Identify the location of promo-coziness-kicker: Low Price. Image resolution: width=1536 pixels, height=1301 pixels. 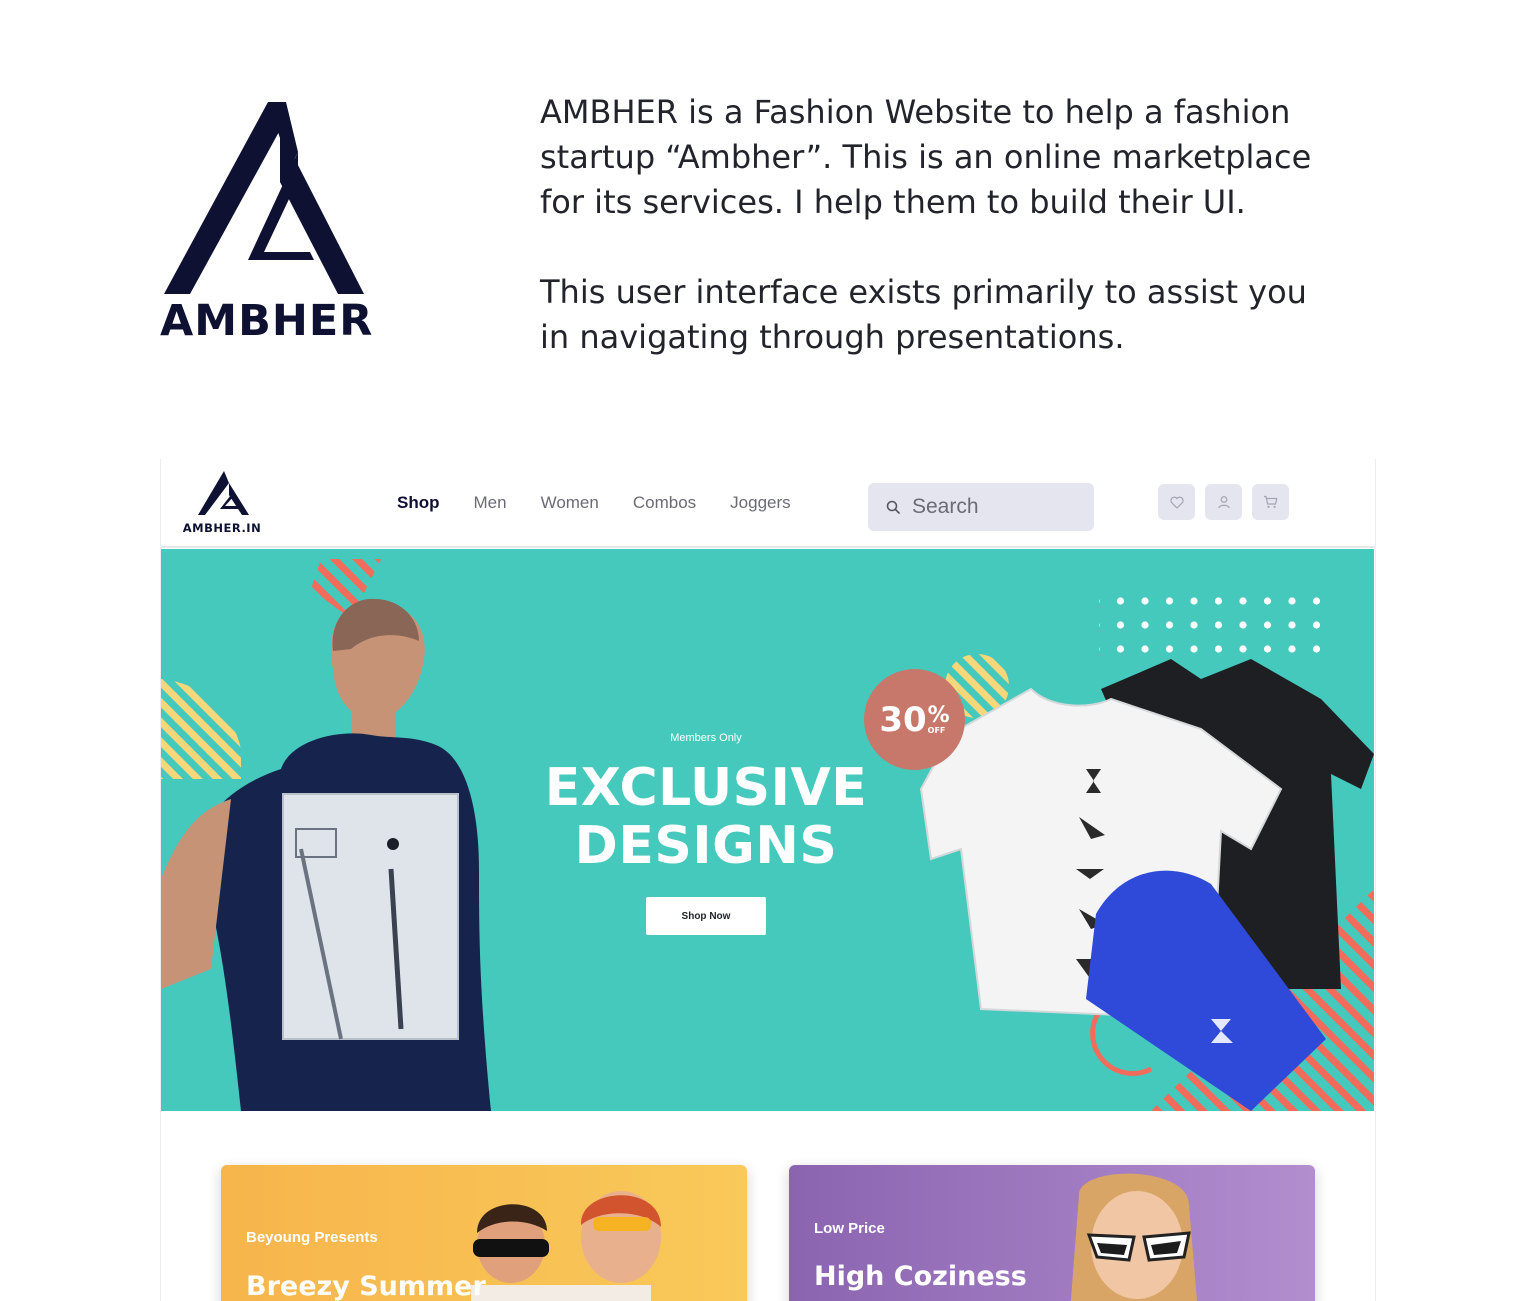
(849, 1228).